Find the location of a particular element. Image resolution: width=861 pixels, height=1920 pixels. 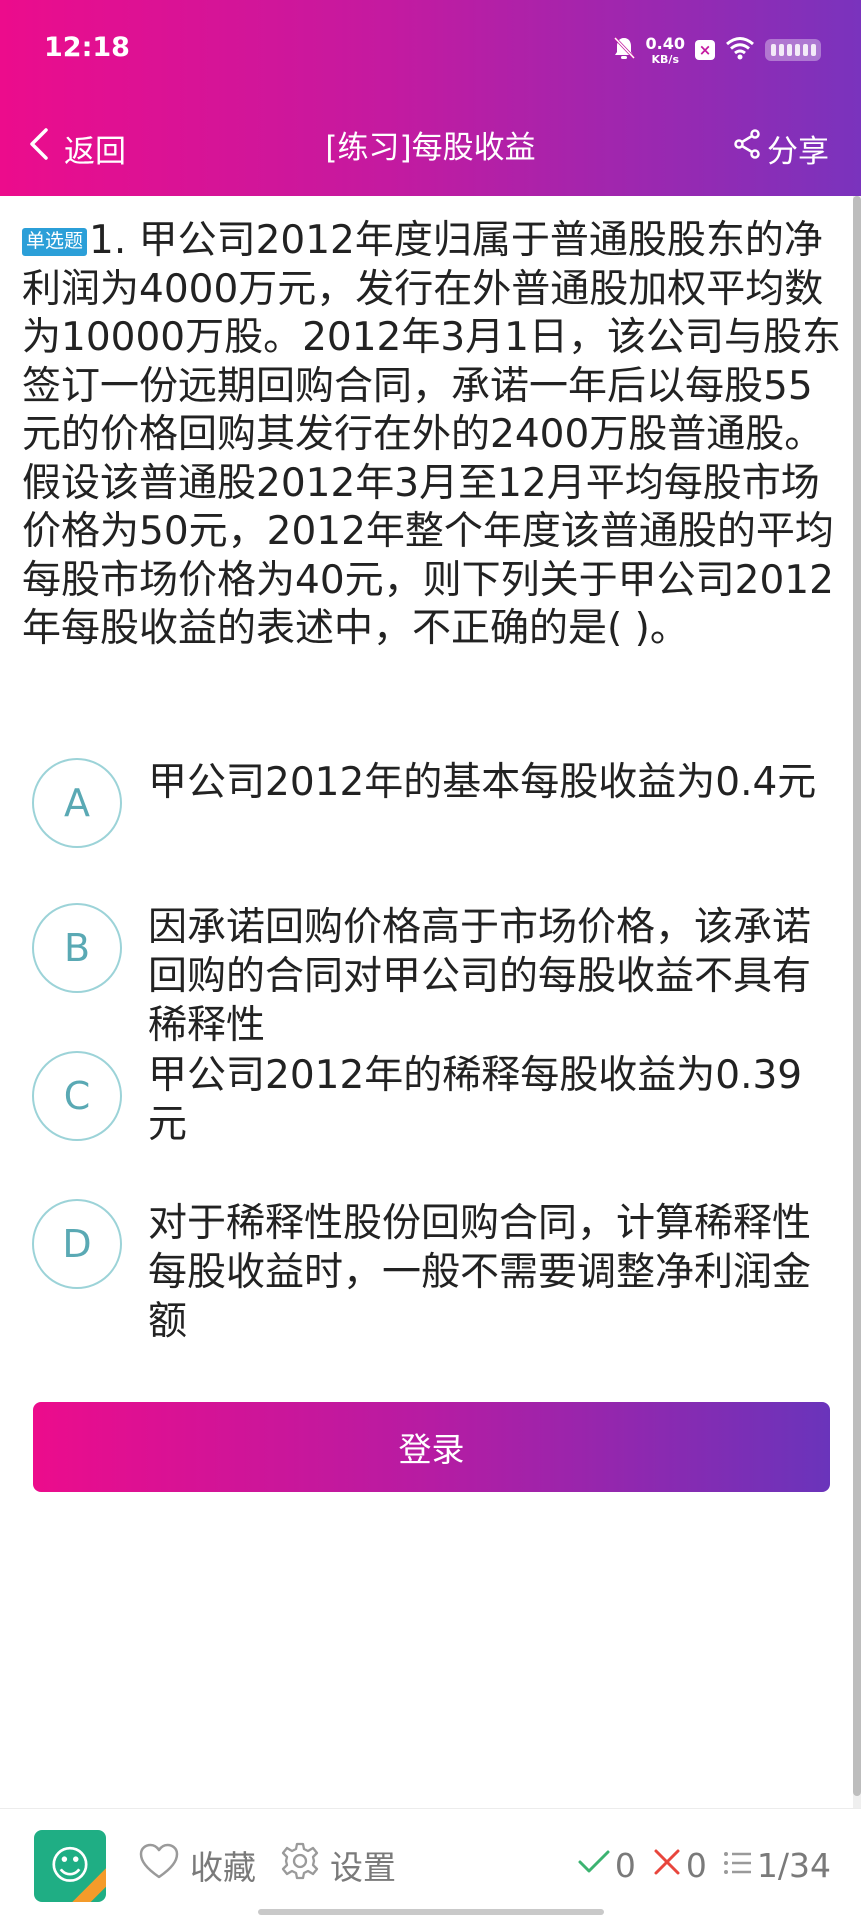

chevron-left-icon is located at coordinates (39, 148).